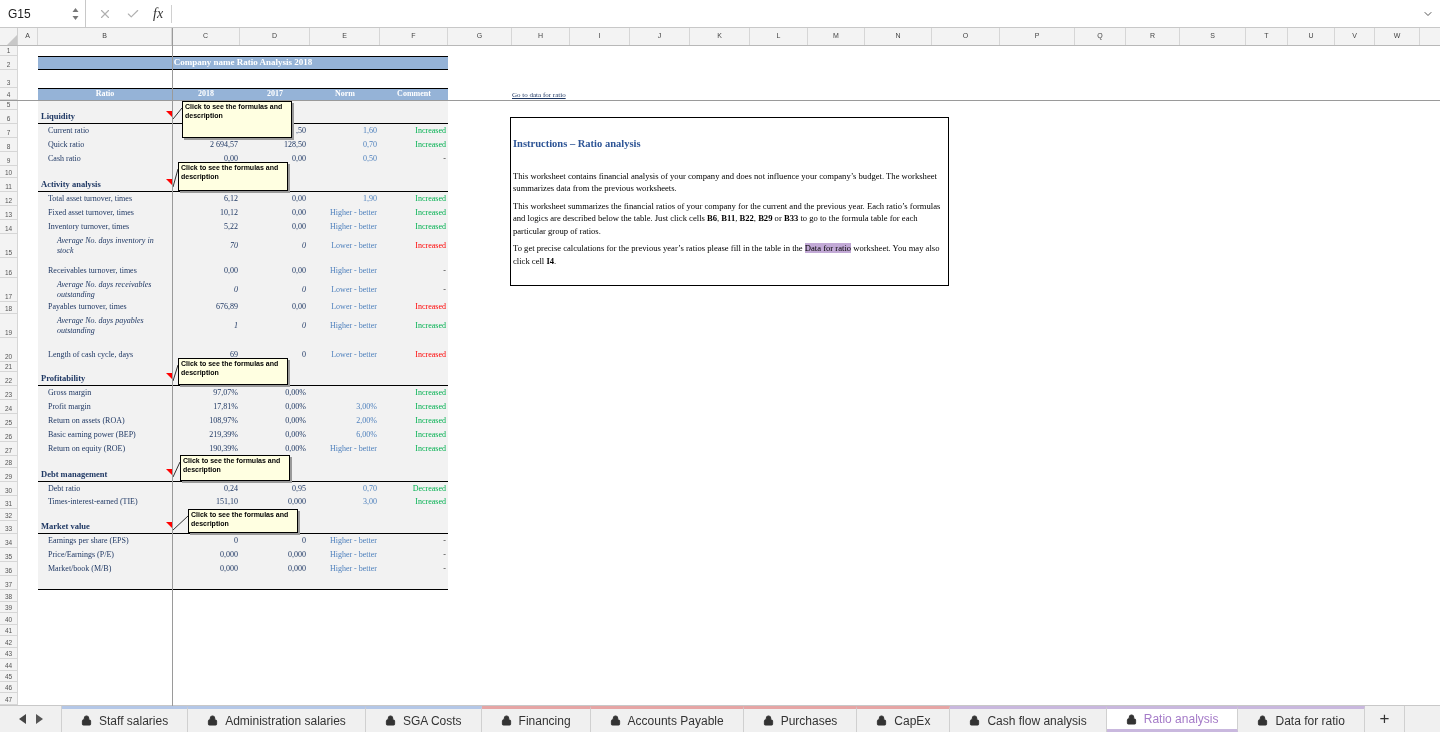 The height and width of the screenshot is (732, 1440). Describe the element at coordinates (370, 159) in the screenshot. I see `table-cell-text: 0,50` at that location.